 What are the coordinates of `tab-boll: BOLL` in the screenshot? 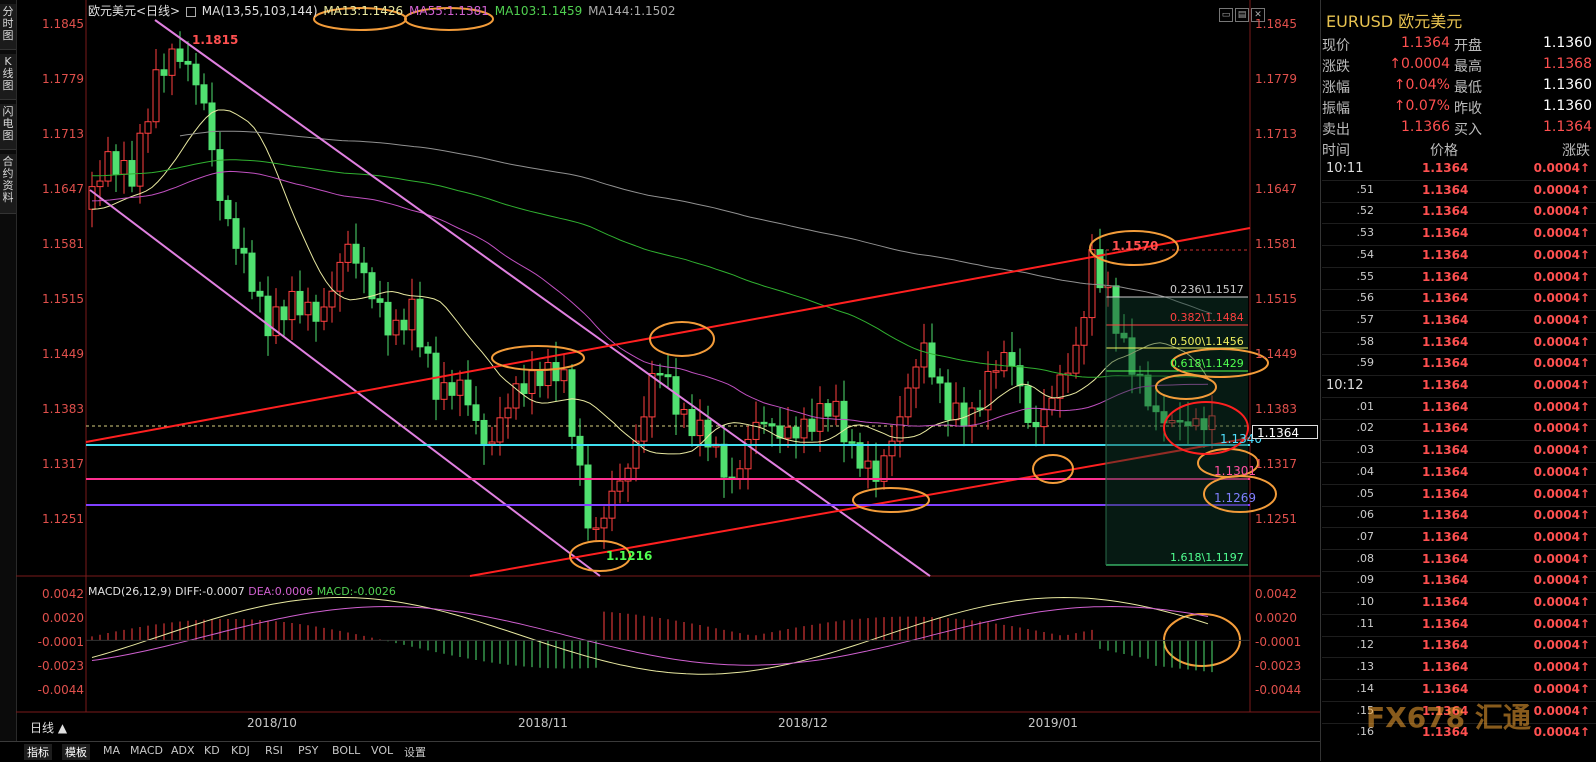 It's located at (346, 750).